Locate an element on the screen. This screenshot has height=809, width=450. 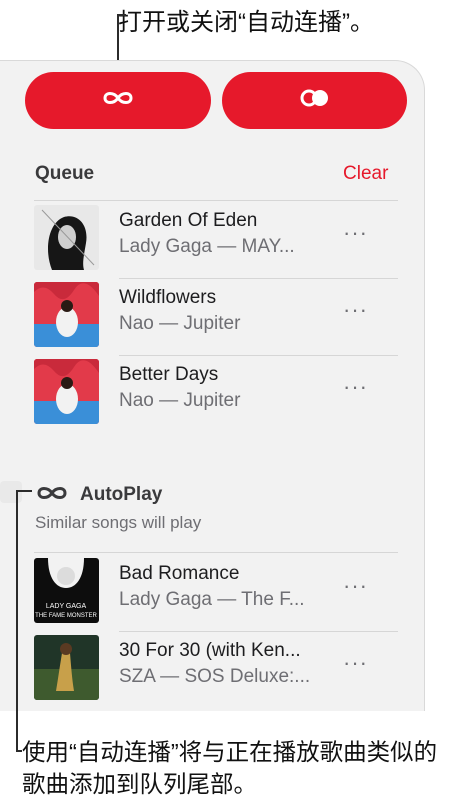
callout-line-bottom is located at coordinates (17, 621).